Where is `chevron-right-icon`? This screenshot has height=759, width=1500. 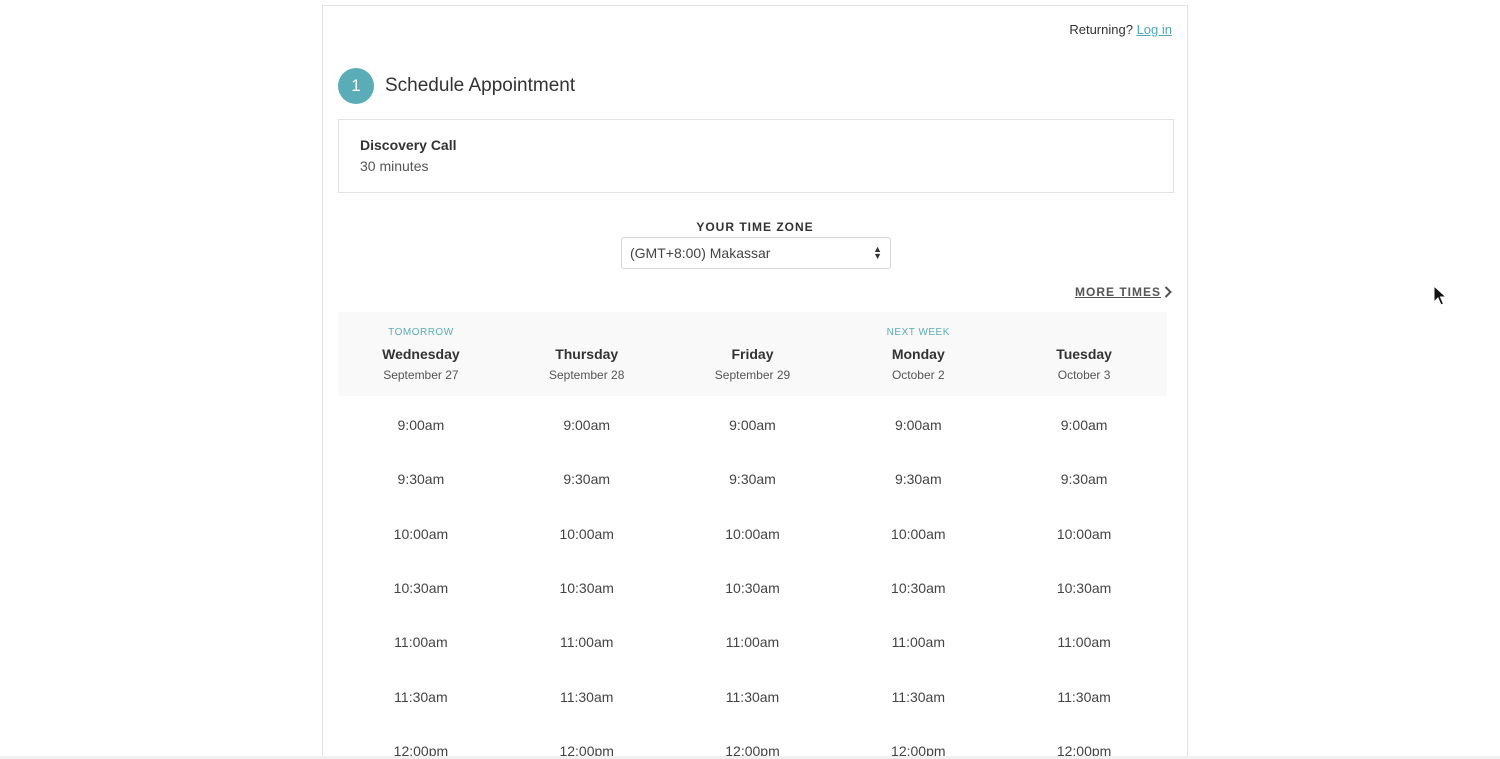 chevron-right-icon is located at coordinates (1168, 292).